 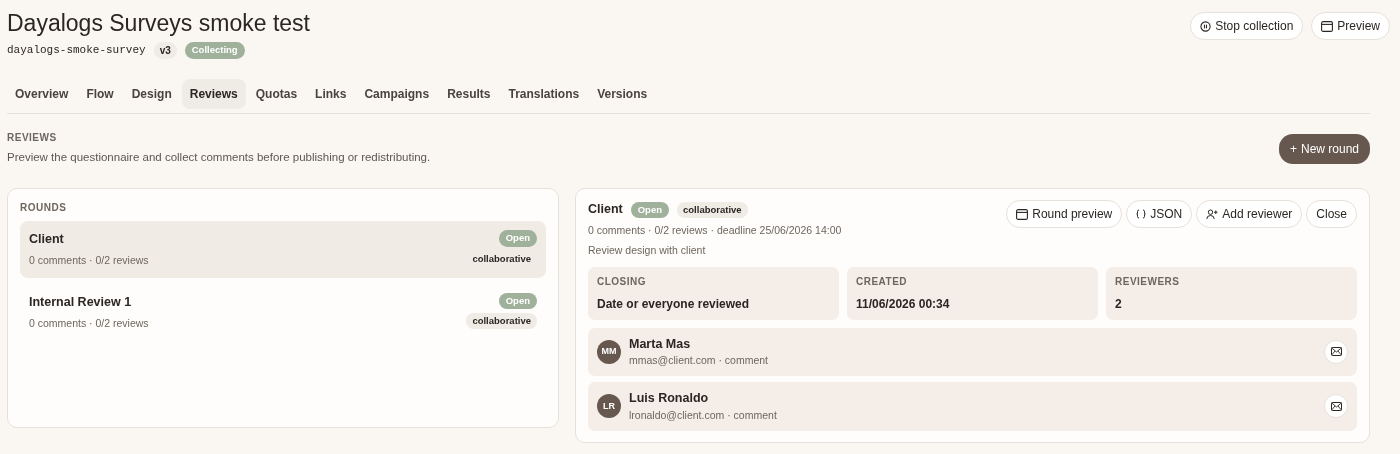 What do you see at coordinates (669, 398) in the screenshot?
I see `reviewer-name: Luis Ronaldo` at bounding box center [669, 398].